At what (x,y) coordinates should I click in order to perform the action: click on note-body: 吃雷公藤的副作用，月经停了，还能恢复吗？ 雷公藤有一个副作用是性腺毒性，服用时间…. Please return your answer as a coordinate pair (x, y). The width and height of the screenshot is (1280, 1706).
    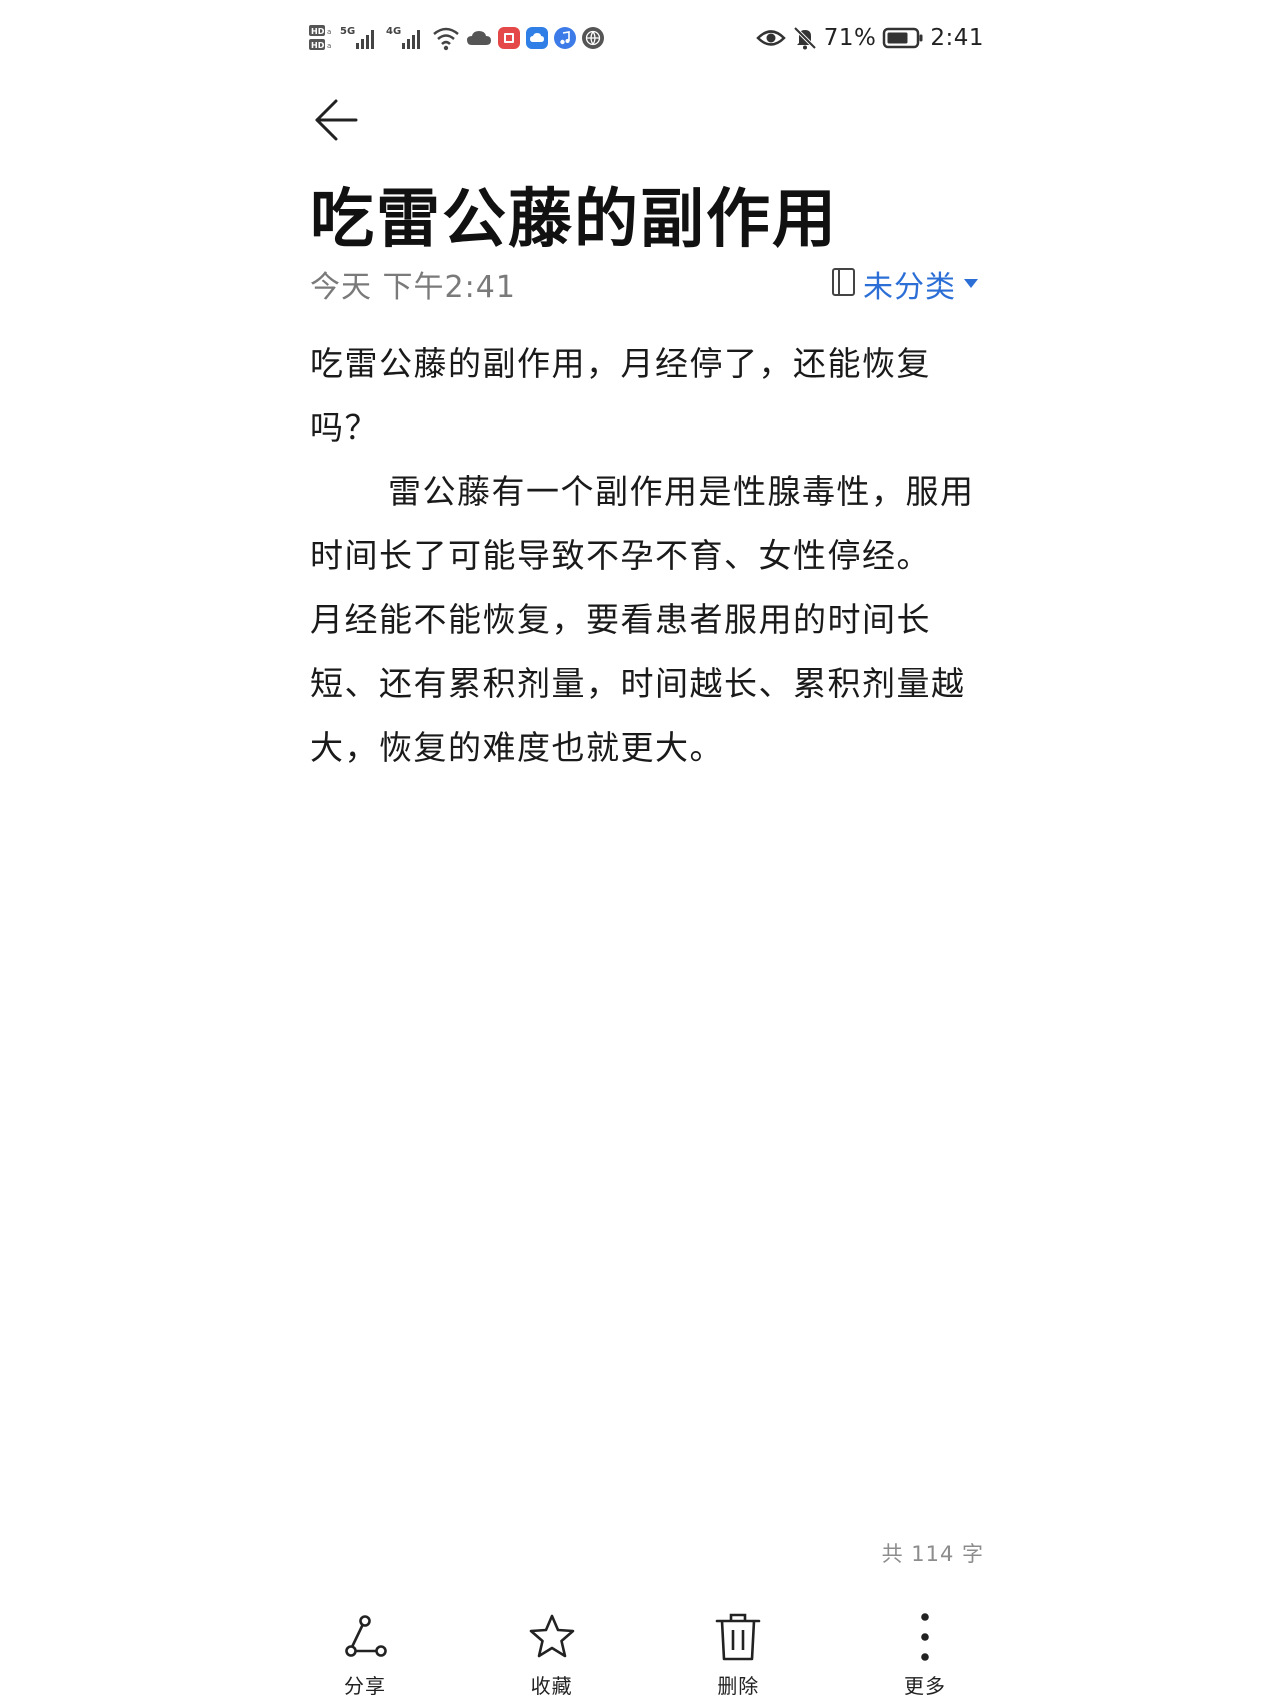
    Looking at the image, I should click on (646, 556).